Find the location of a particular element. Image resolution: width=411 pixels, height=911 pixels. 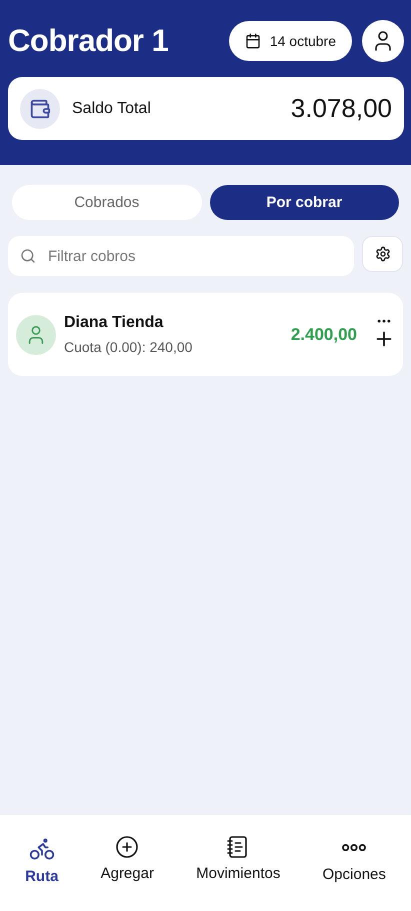

settings-icon is located at coordinates (382, 254).